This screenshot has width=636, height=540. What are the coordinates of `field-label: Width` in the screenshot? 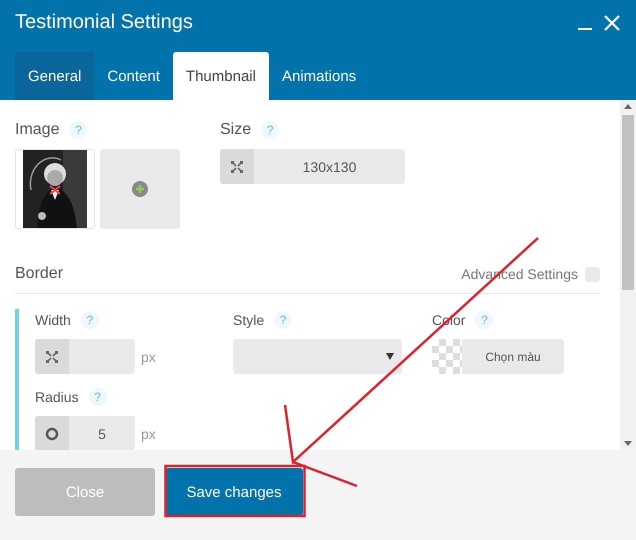 It's located at (53, 320).